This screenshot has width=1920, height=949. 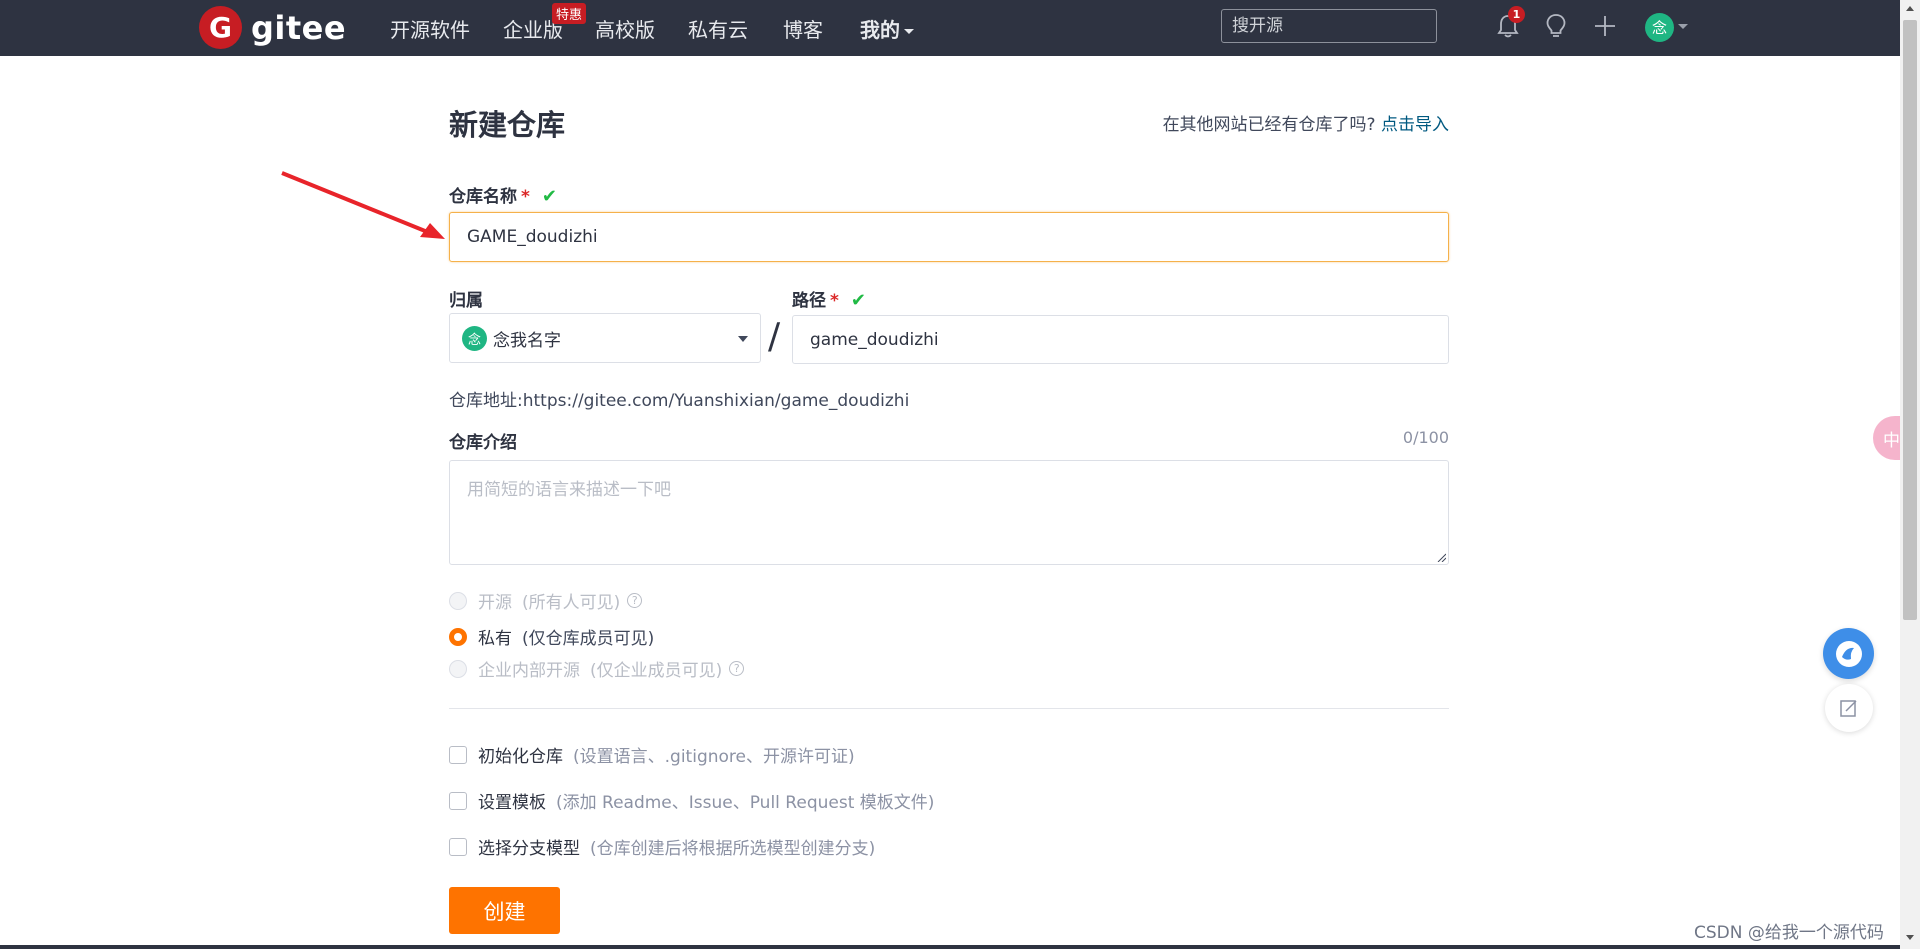 What do you see at coordinates (520, 757) in the screenshot?
I see `option-label: 初始化仓库` at bounding box center [520, 757].